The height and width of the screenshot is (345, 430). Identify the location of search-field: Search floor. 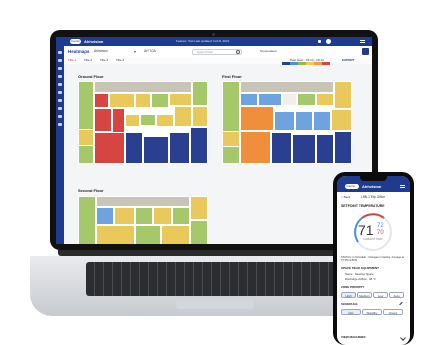
(217, 51).